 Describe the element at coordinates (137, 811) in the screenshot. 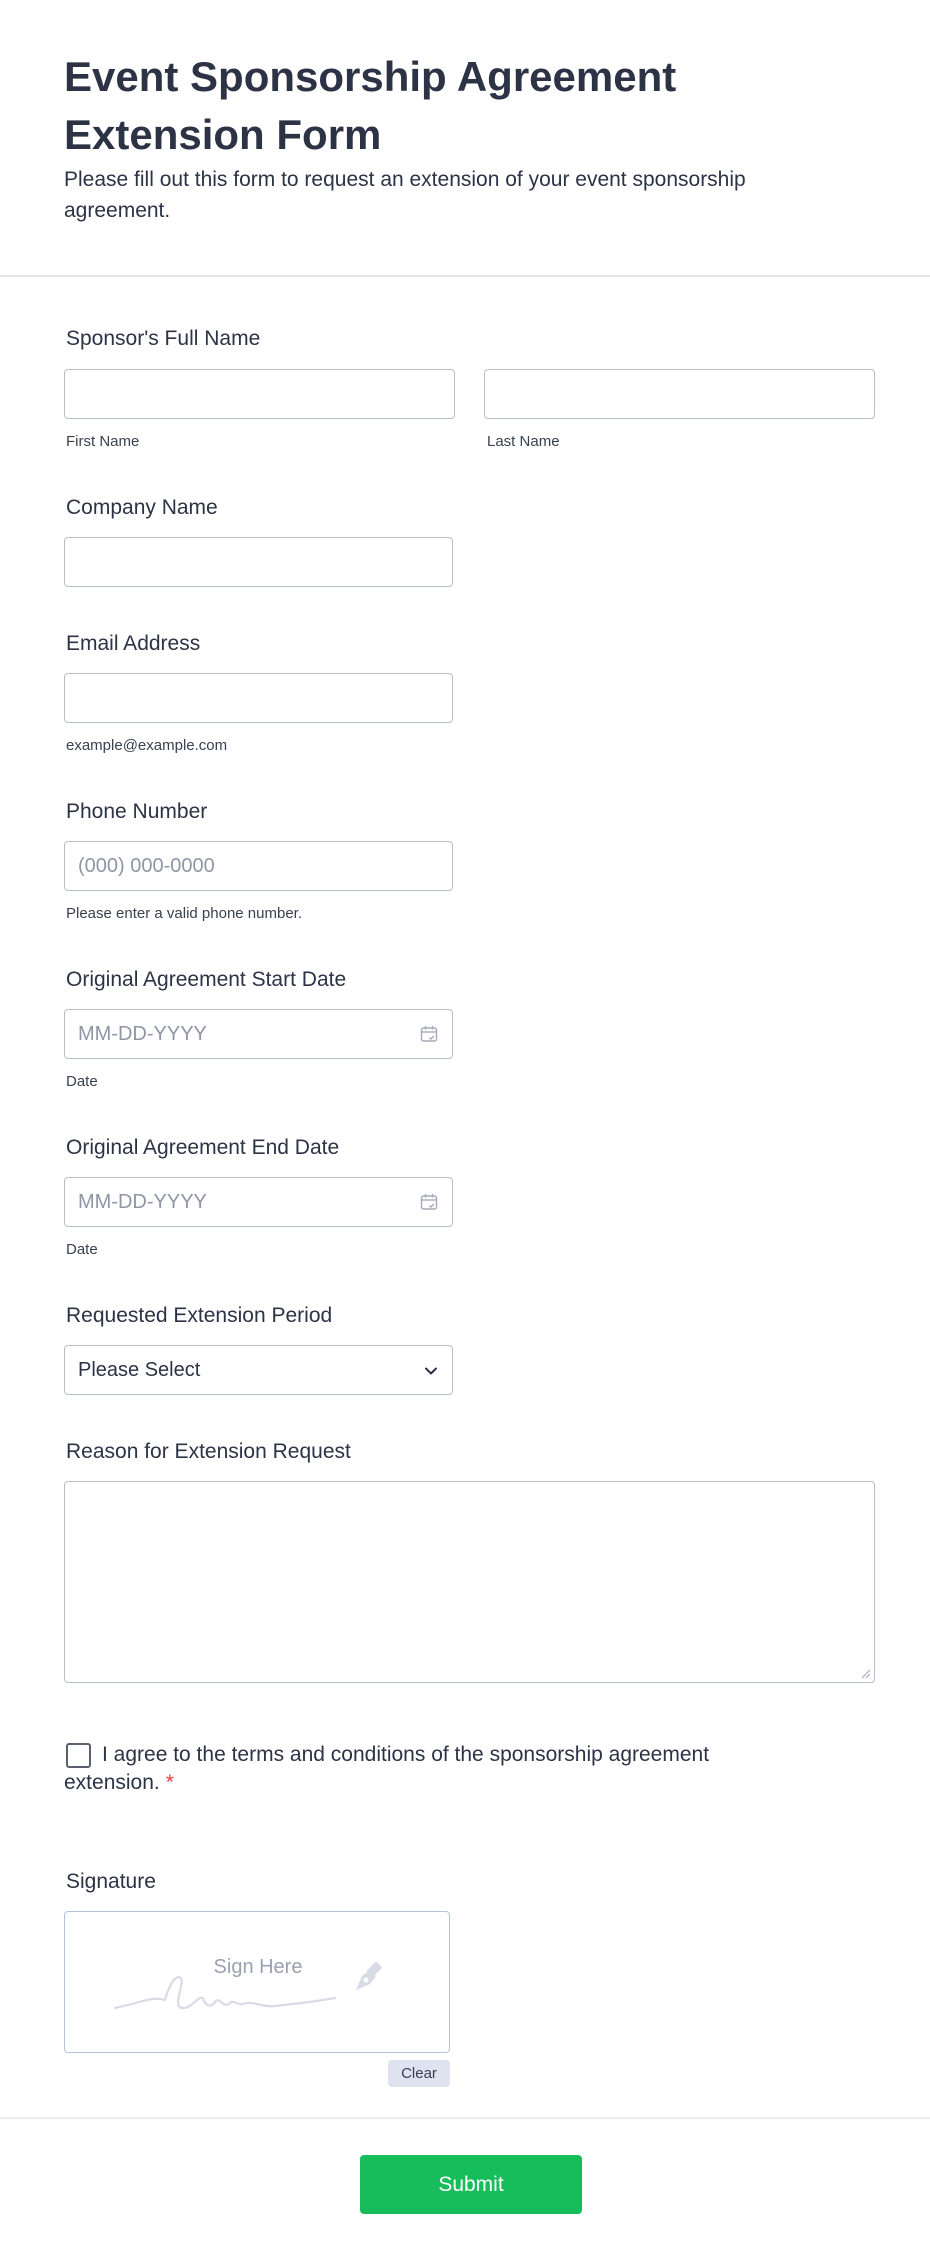

I see `phone-label: Phone Number` at that location.